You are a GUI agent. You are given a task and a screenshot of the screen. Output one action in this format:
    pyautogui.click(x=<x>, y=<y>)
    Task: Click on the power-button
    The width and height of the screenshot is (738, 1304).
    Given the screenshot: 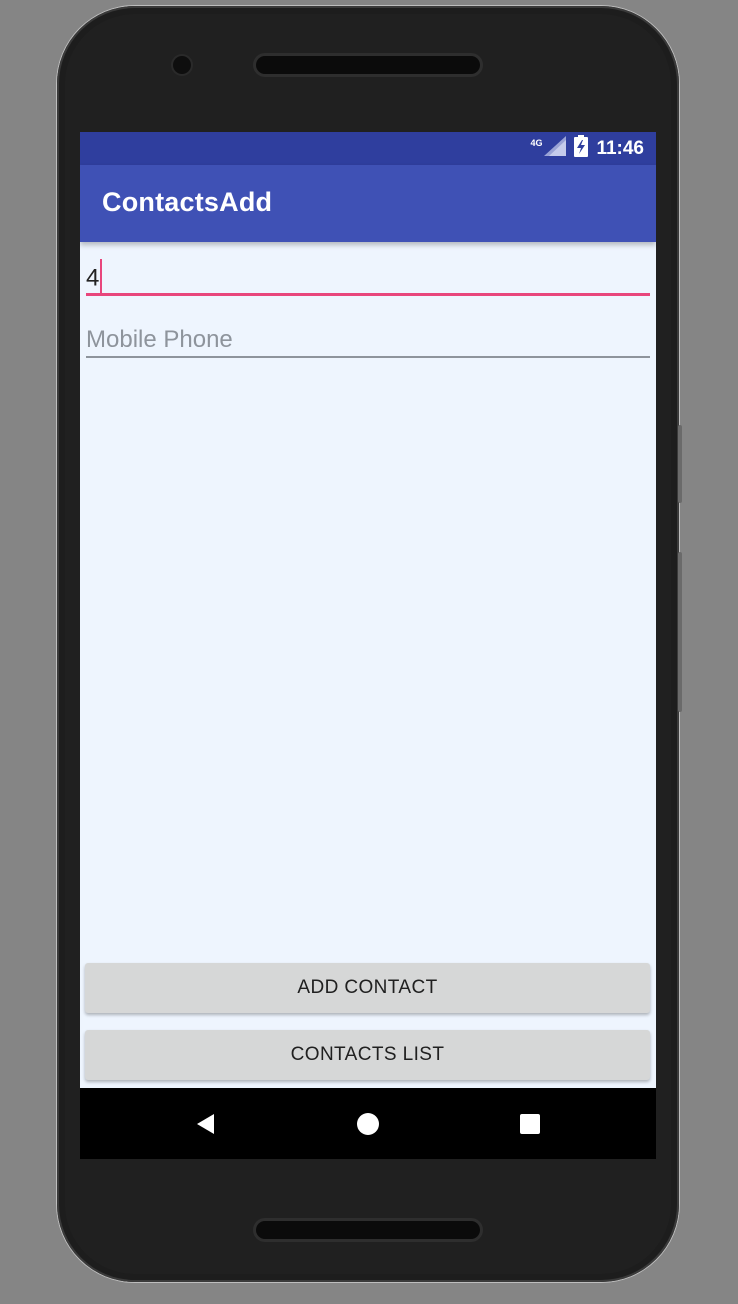 What is the action you would take?
    pyautogui.click(x=680, y=464)
    